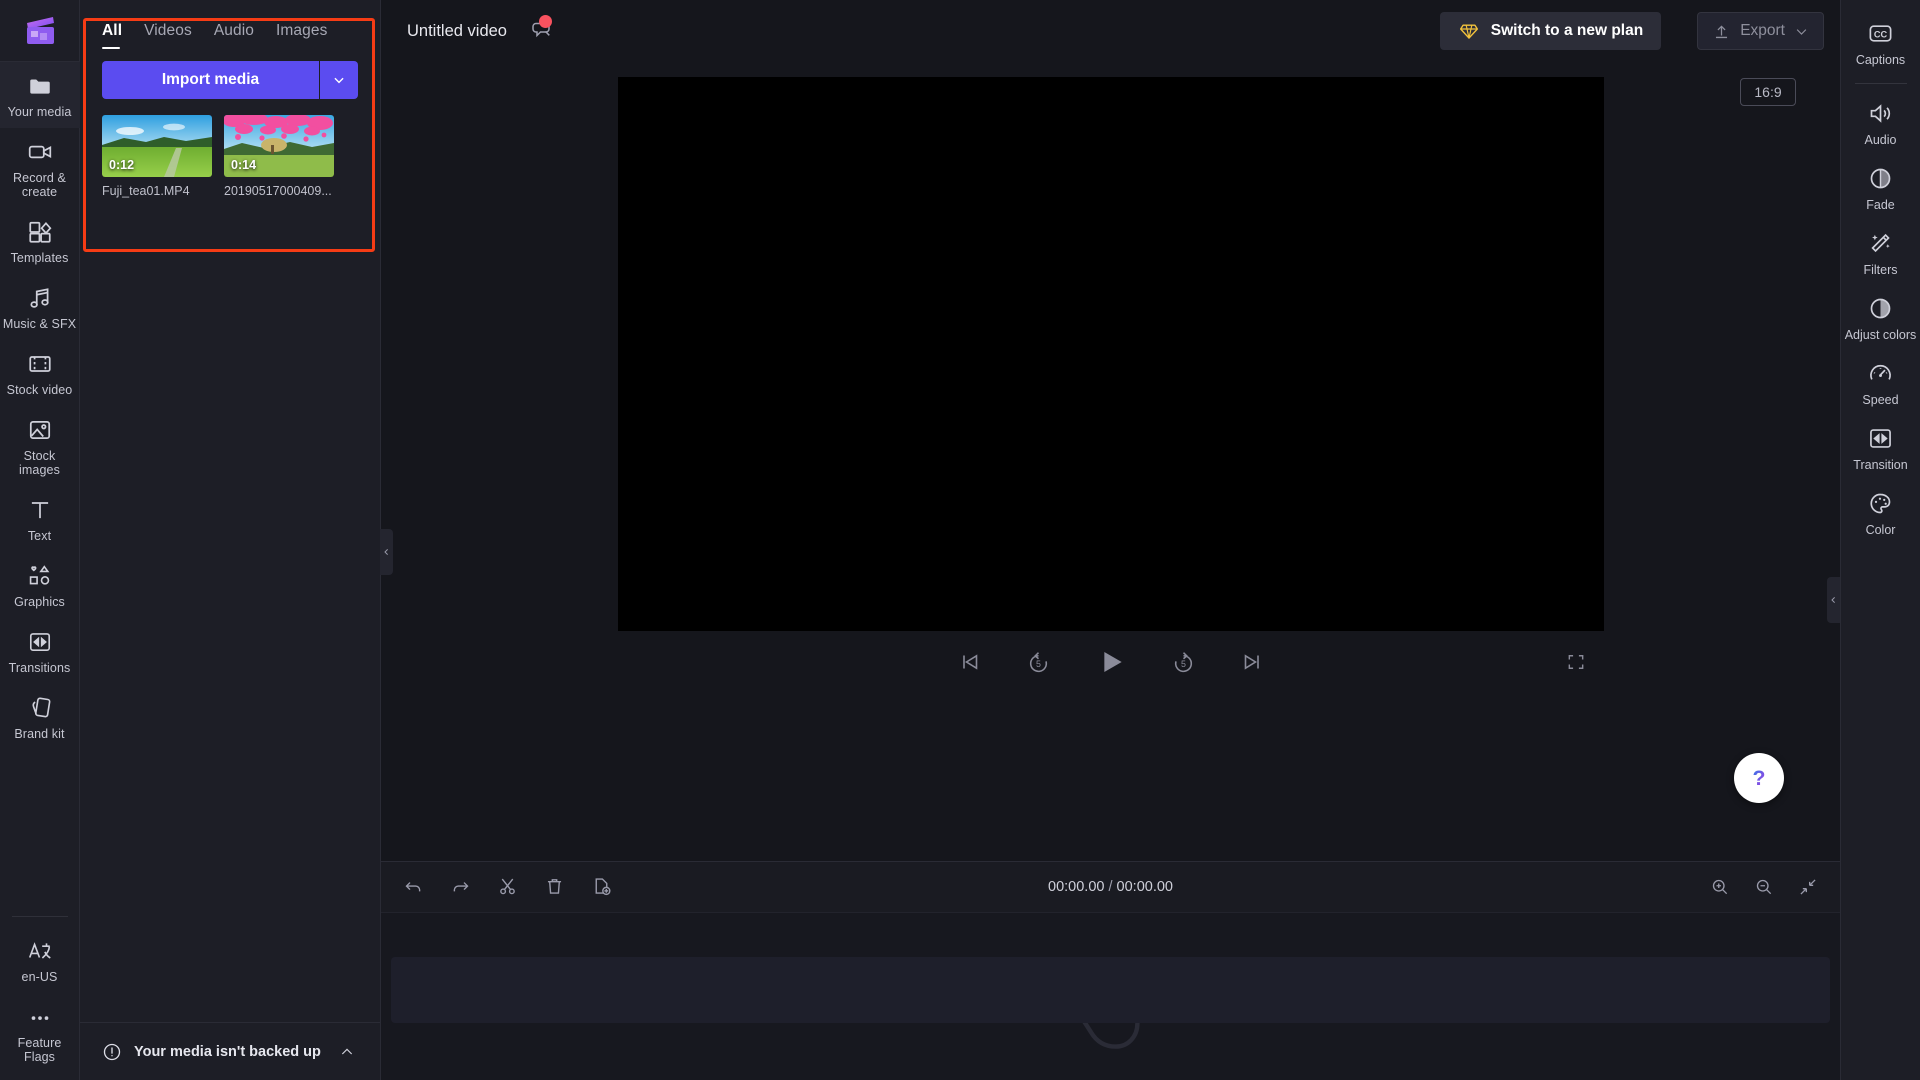 The height and width of the screenshot is (1080, 1920). I want to click on sidebar-item-label: en-US, so click(39, 977).